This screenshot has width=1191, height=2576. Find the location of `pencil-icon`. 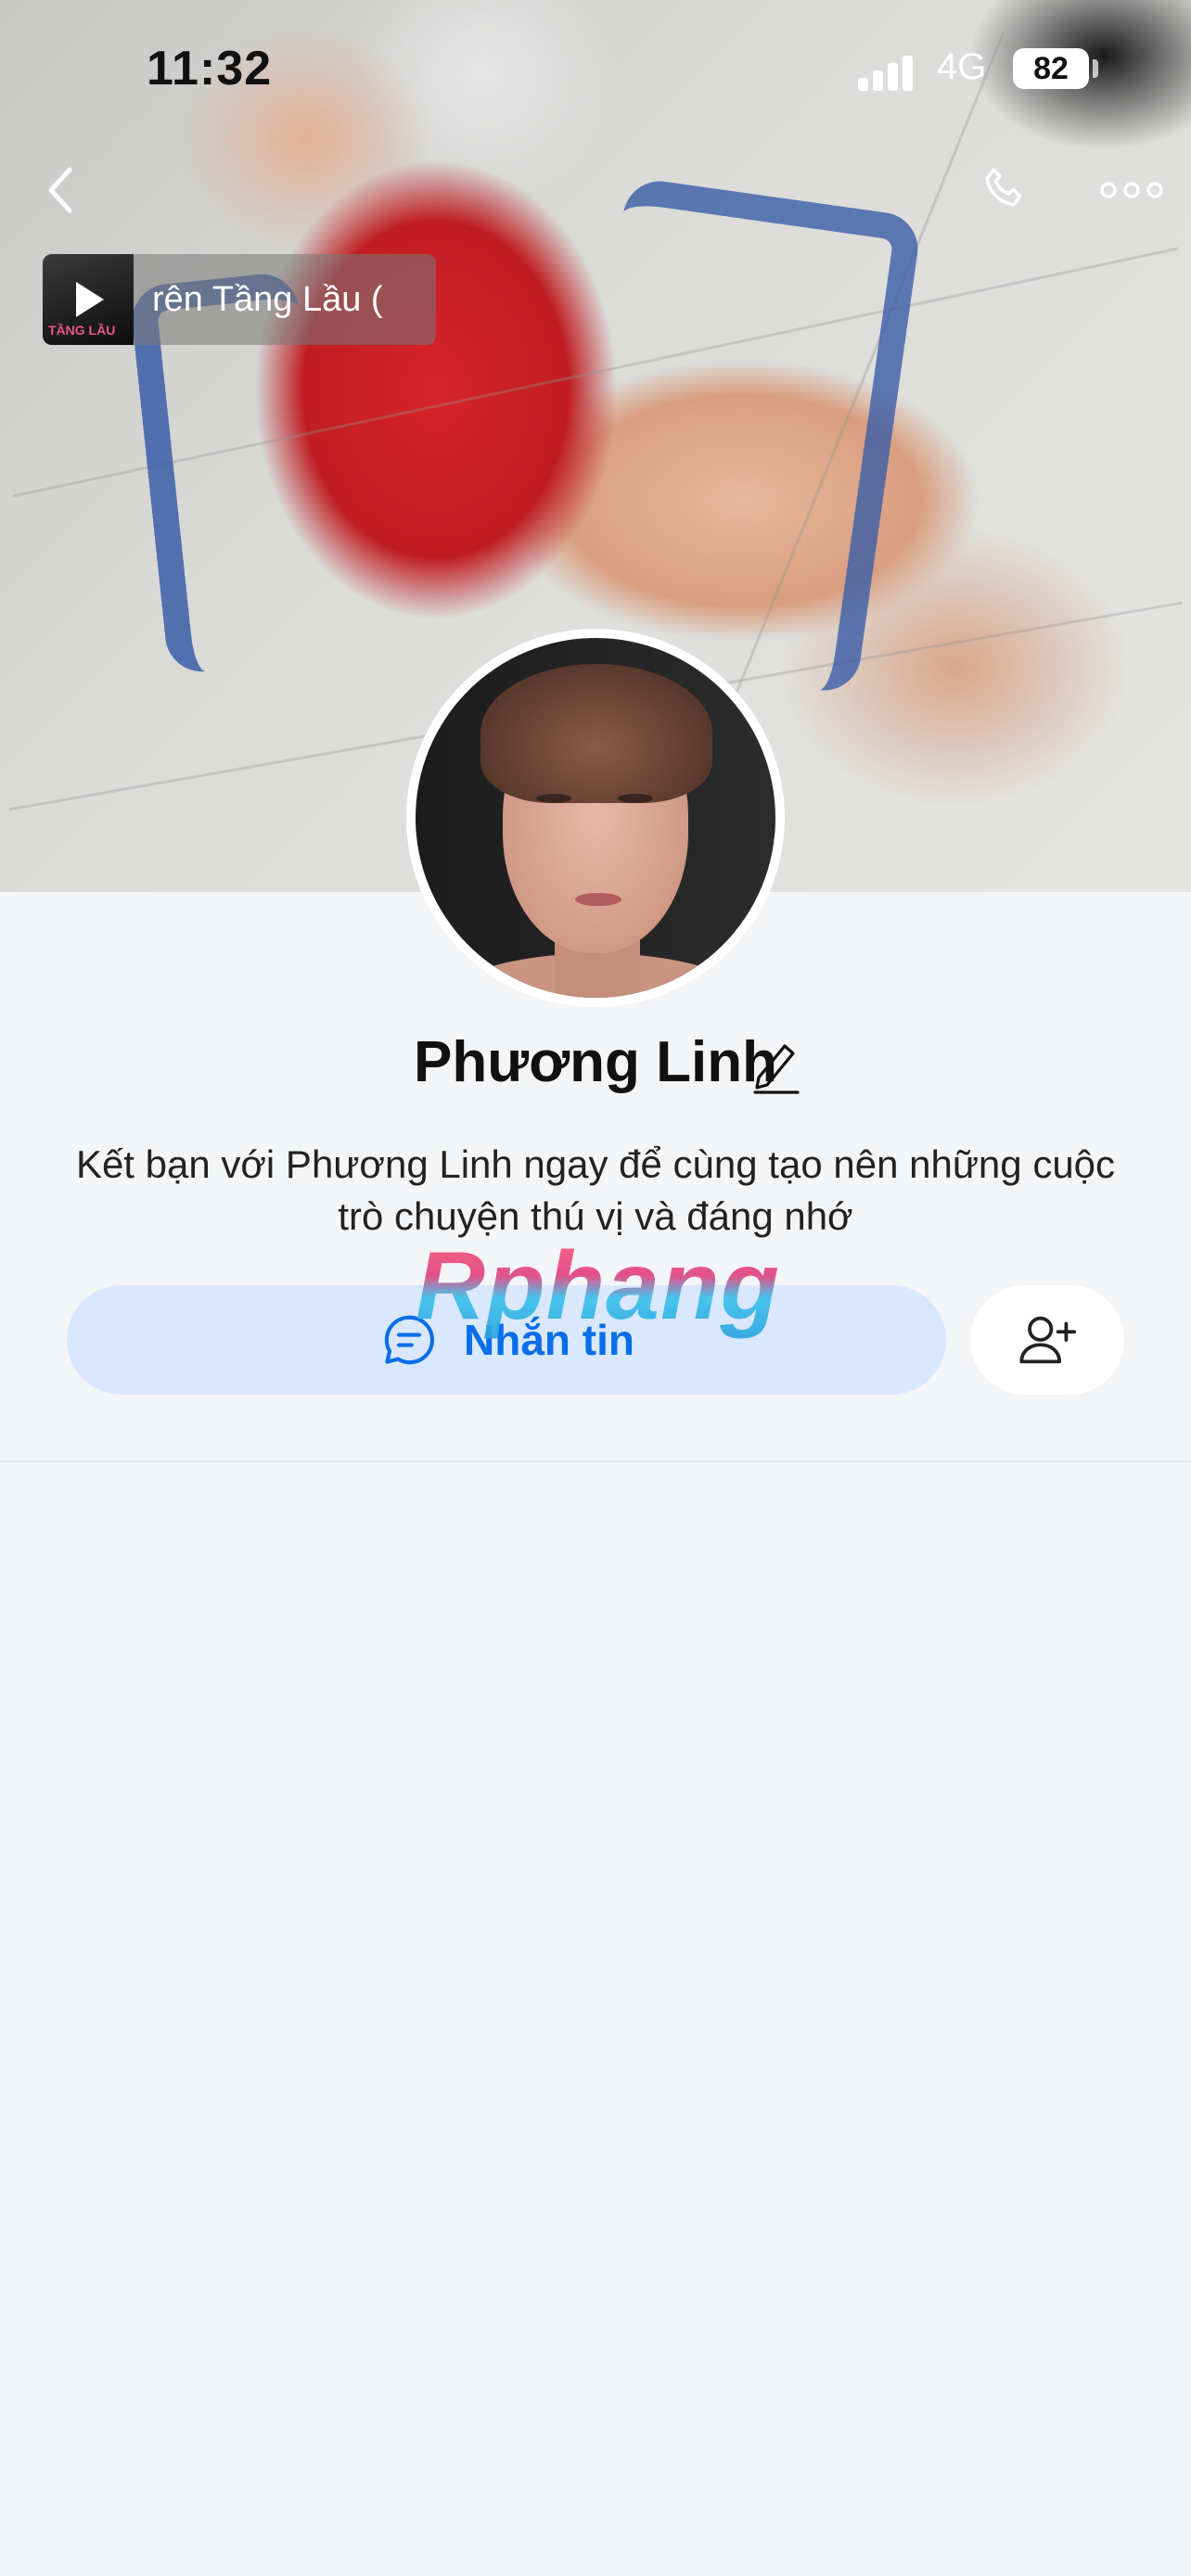

pencil-icon is located at coordinates (777, 1069).